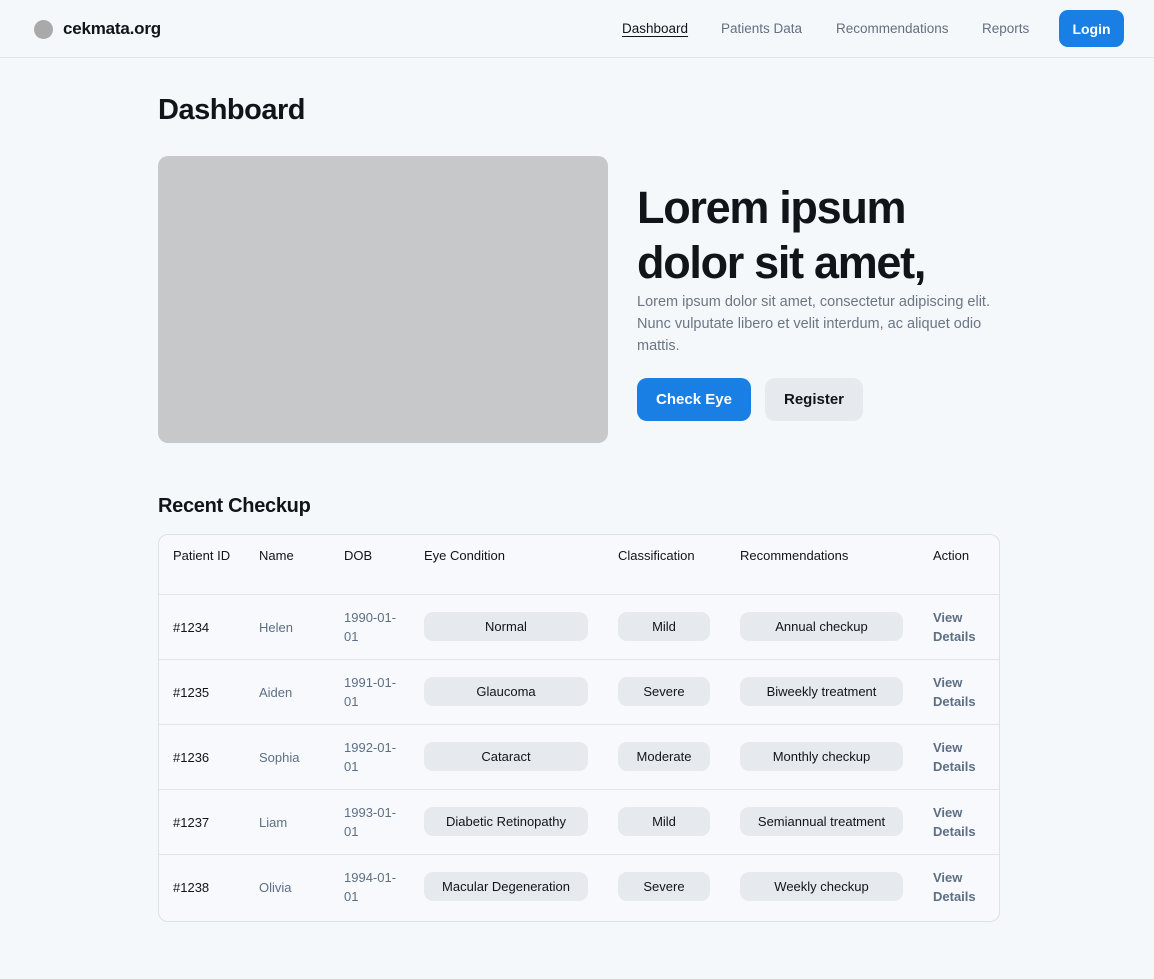 Image resolution: width=1154 pixels, height=979 pixels. I want to click on column-header-eye-condition: Eye Condition, so click(464, 555).